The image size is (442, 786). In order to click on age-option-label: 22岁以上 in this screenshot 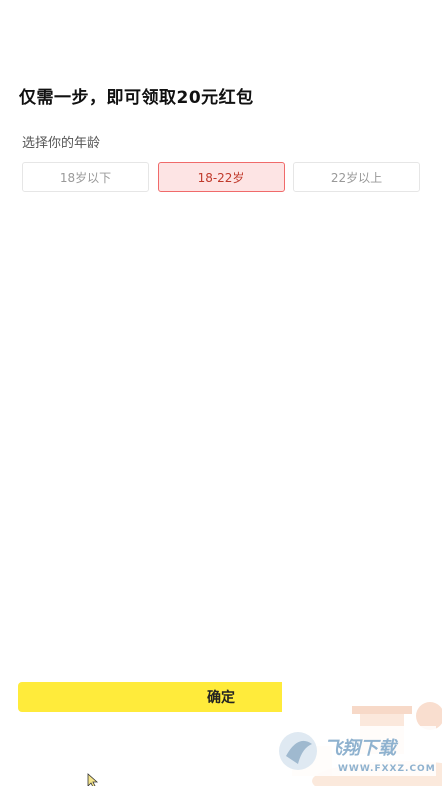, I will do `click(356, 177)`.